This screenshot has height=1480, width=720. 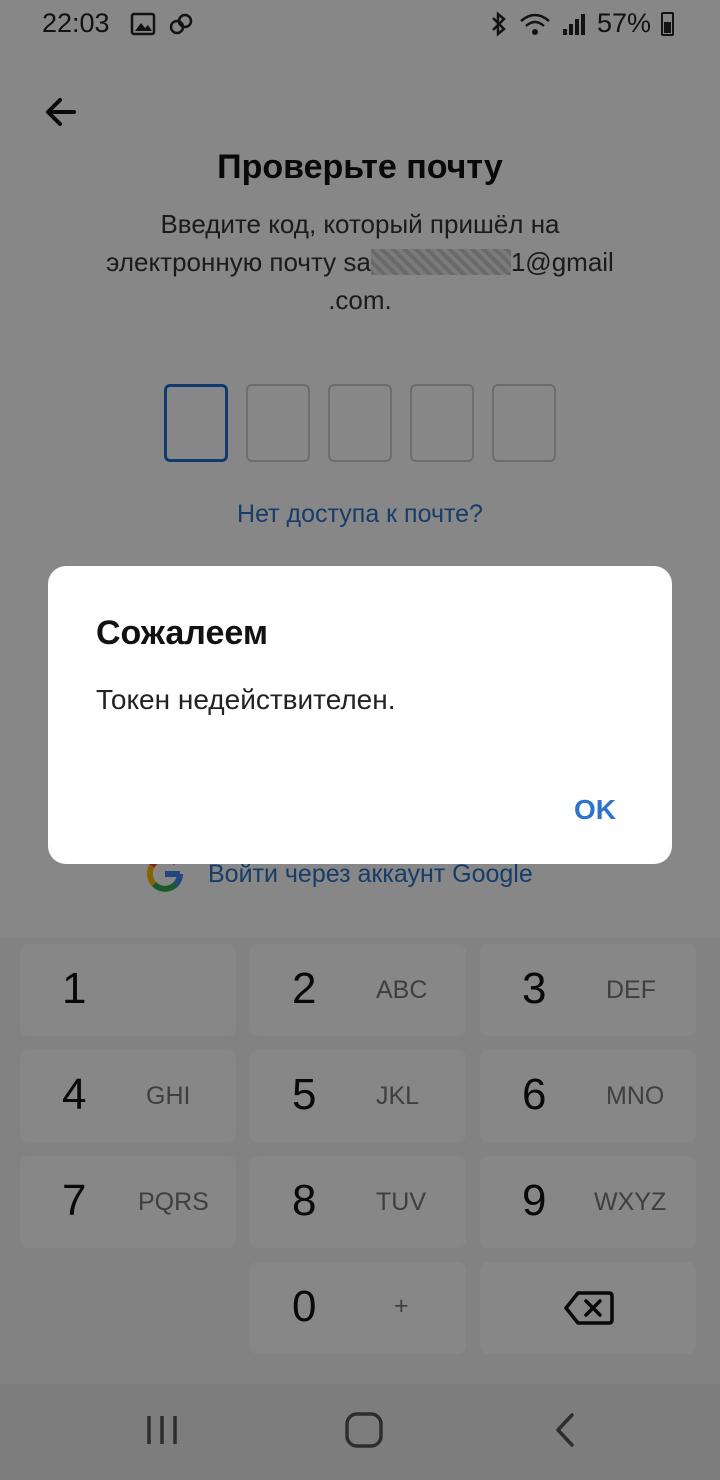 I want to click on ok-button: OK, so click(x=595, y=810).